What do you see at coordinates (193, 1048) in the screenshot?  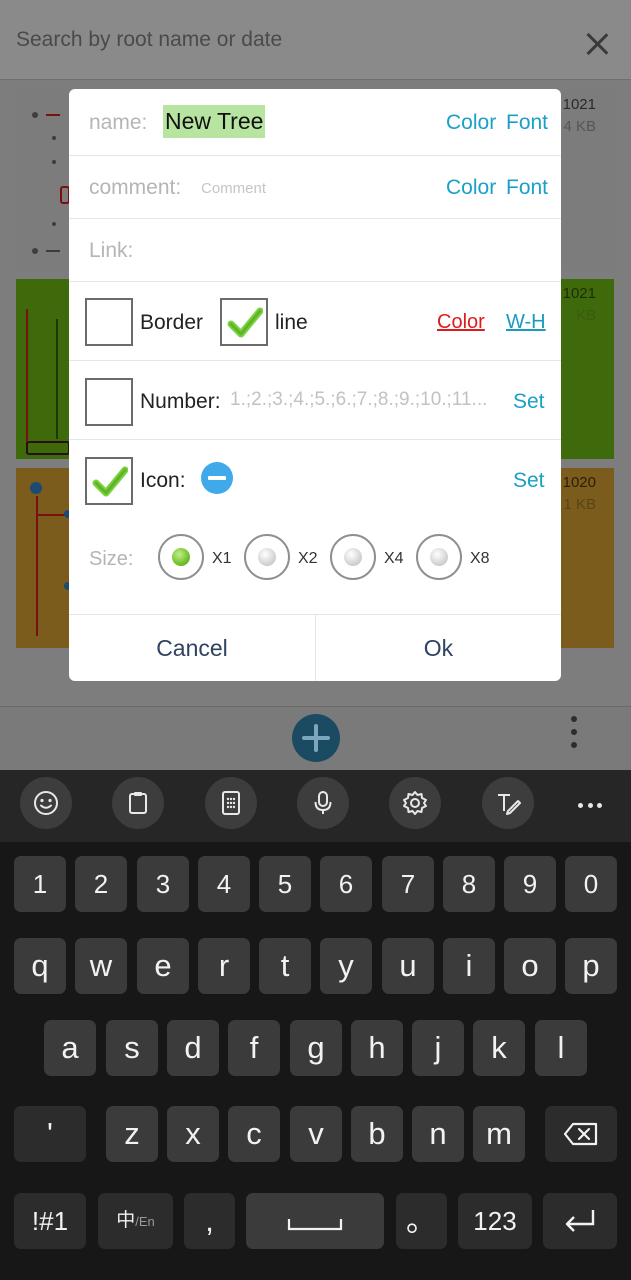 I see `key-d: d` at bounding box center [193, 1048].